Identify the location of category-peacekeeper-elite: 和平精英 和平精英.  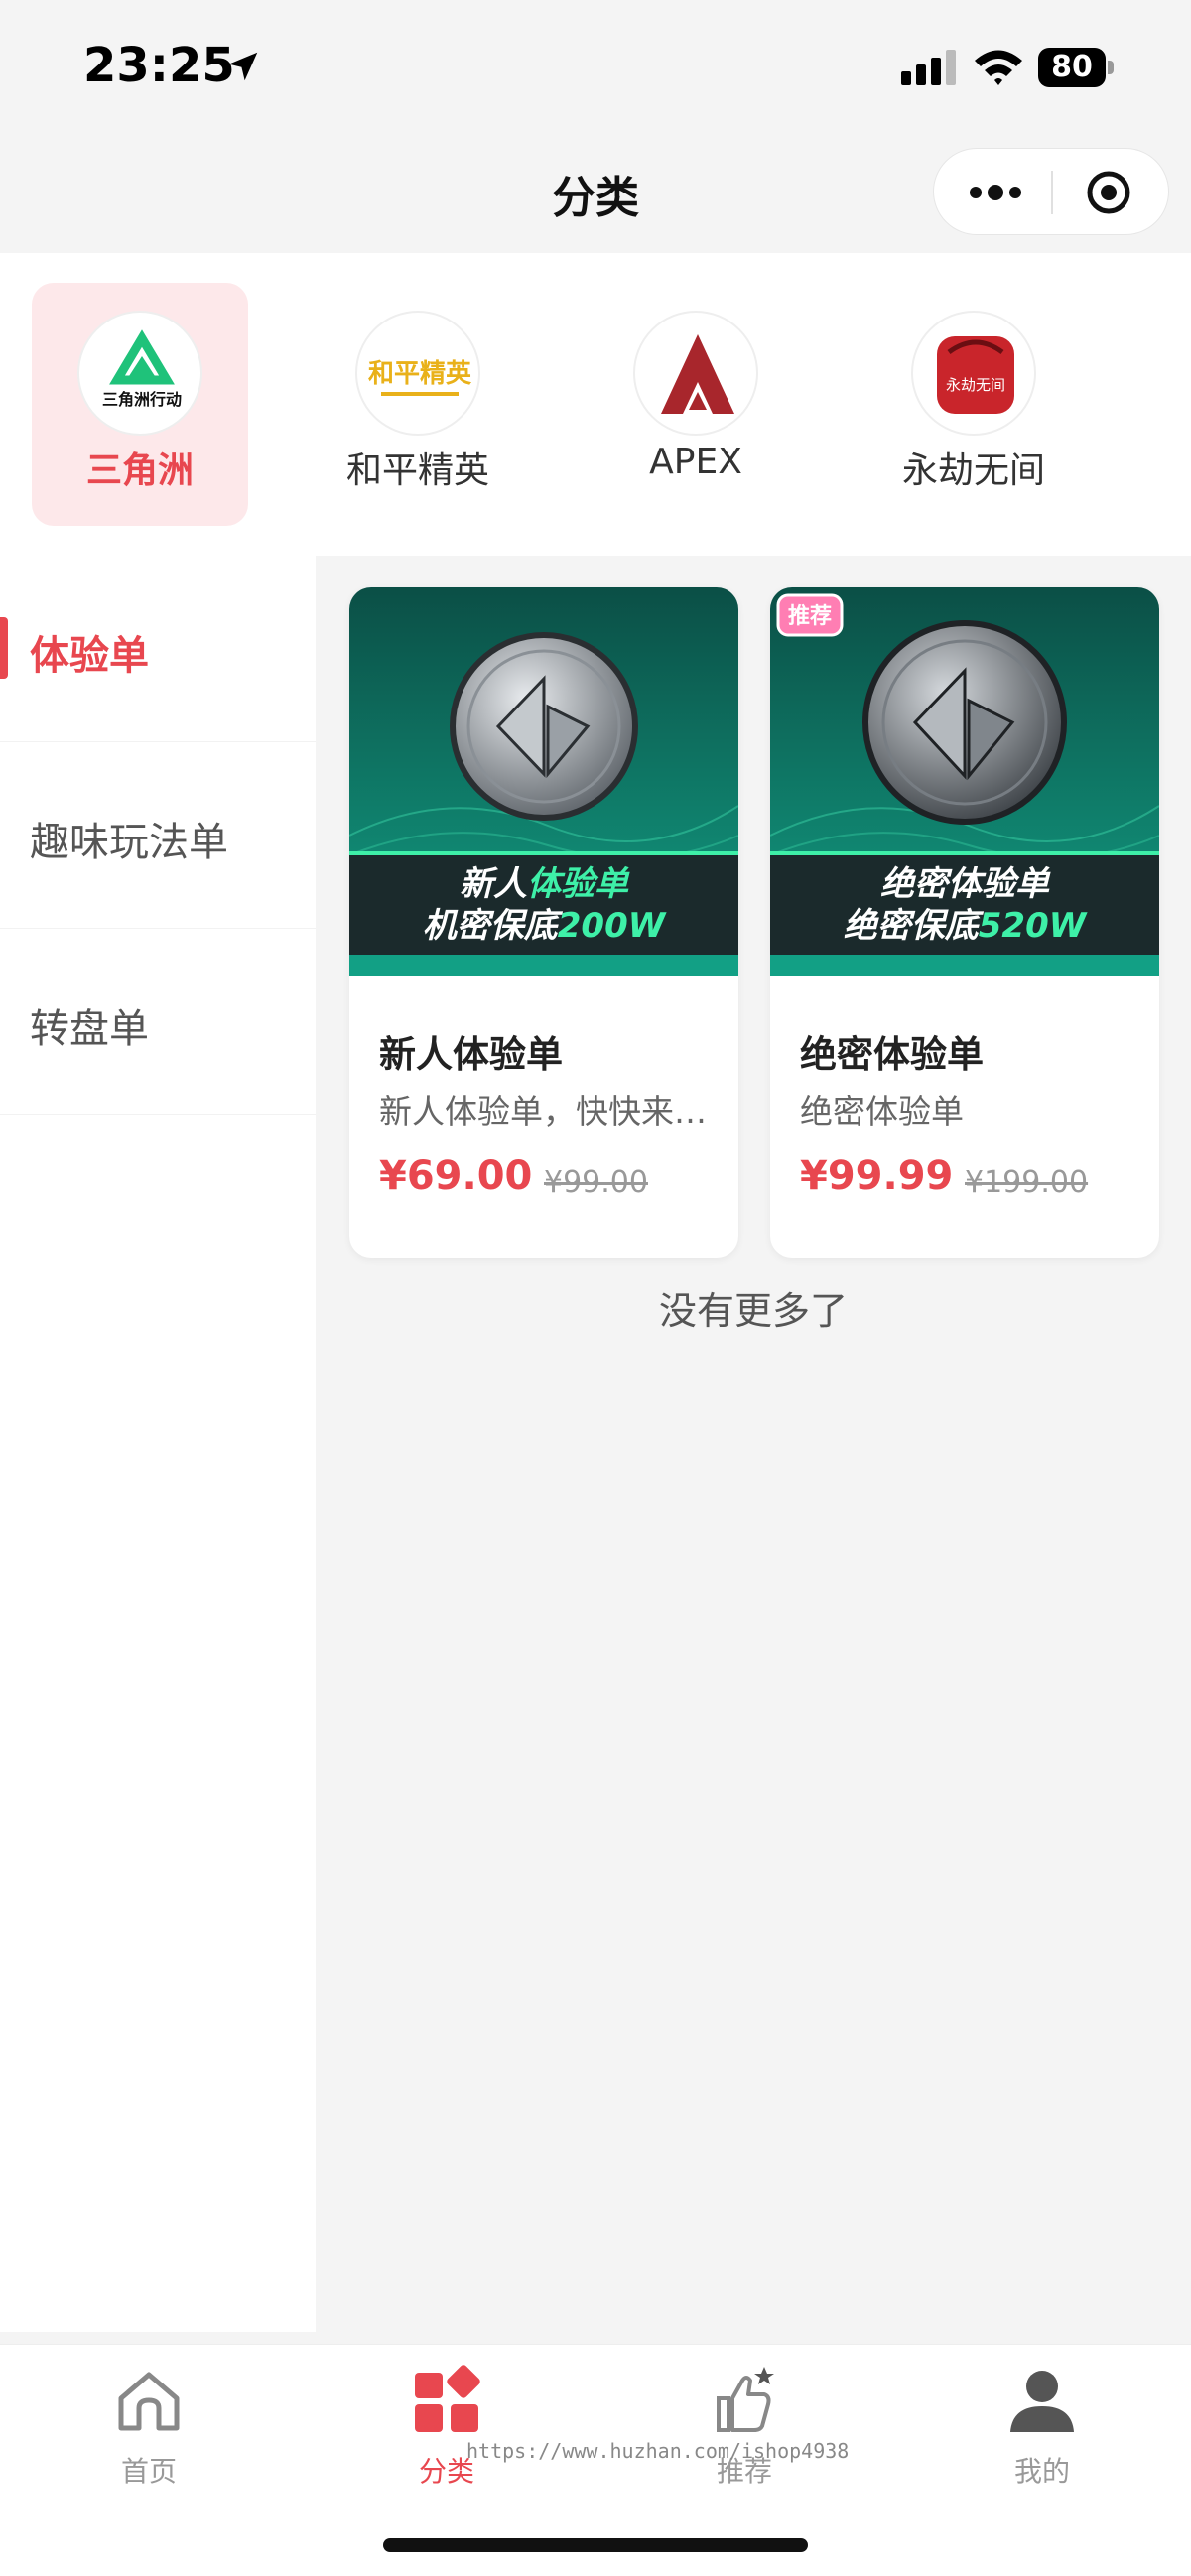
(418, 404).